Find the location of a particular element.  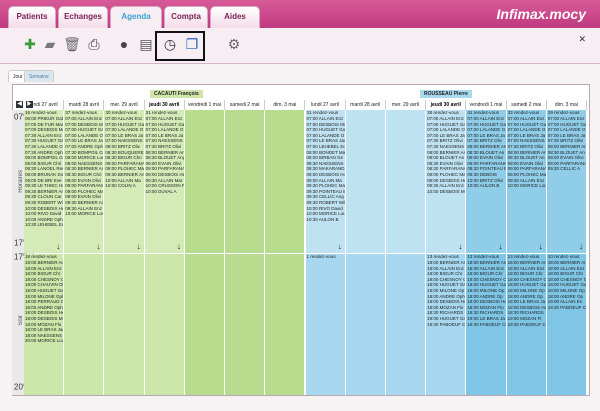

appointment-item: 08:00 MORICE Lou is located at coordinates (83, 158).